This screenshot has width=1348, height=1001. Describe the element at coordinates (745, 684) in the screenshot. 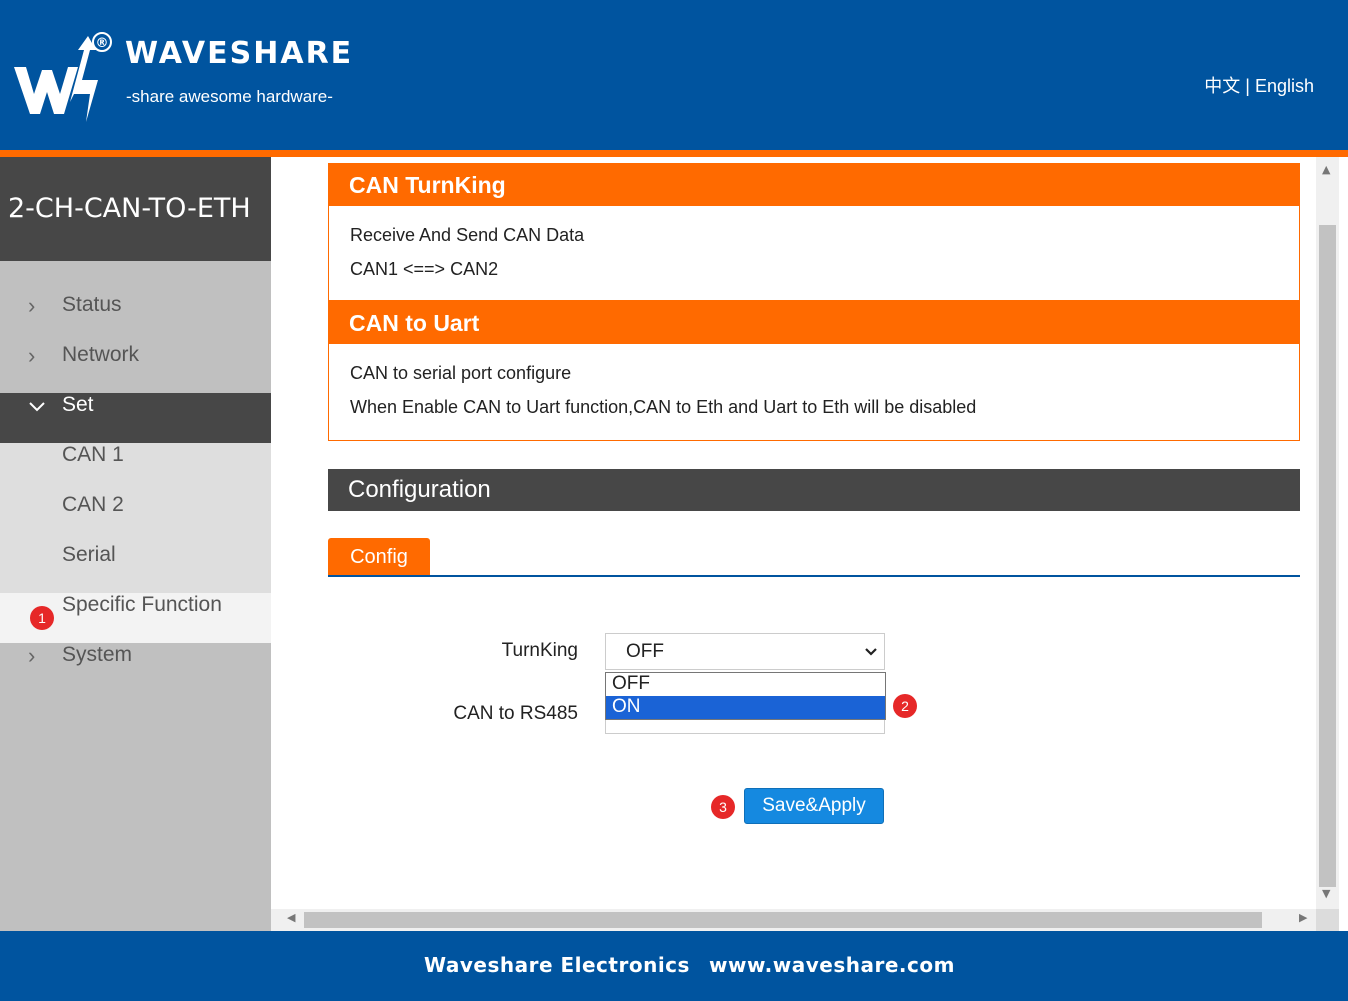

I see `dropdown-option-off: OFF` at that location.